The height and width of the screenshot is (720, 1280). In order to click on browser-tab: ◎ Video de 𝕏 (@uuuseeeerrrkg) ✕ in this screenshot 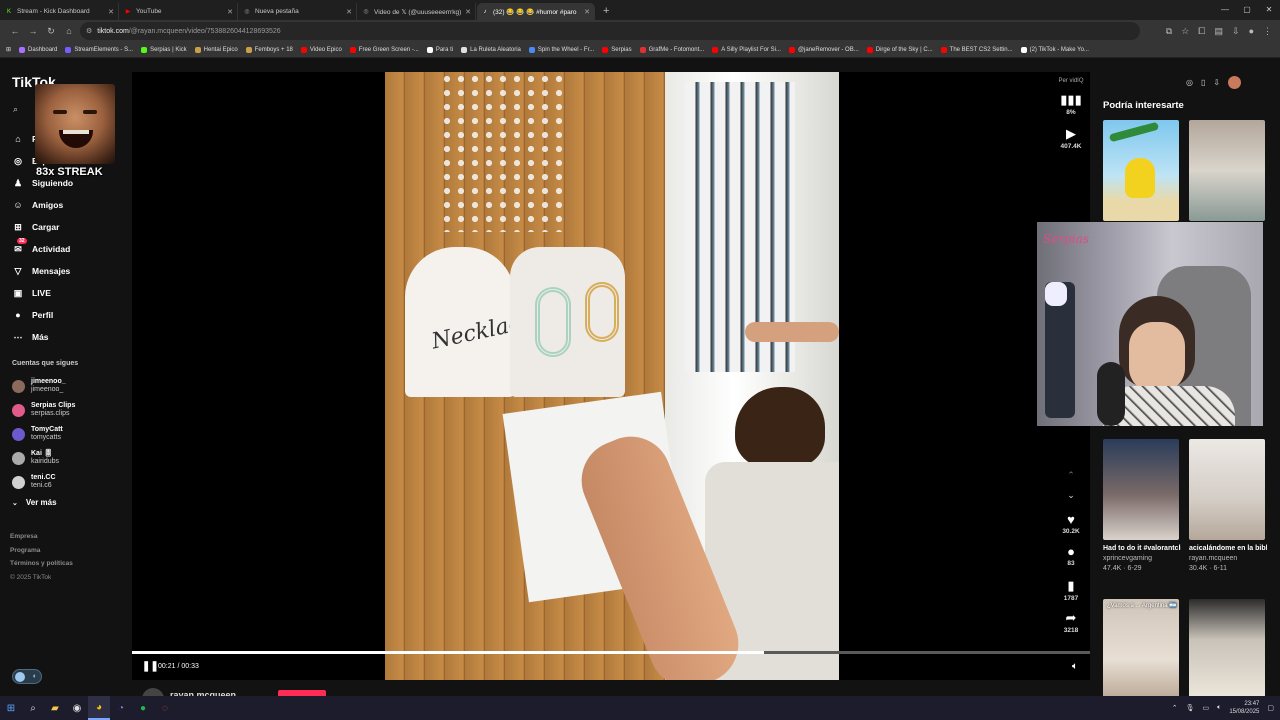, I will do `click(417, 11)`.